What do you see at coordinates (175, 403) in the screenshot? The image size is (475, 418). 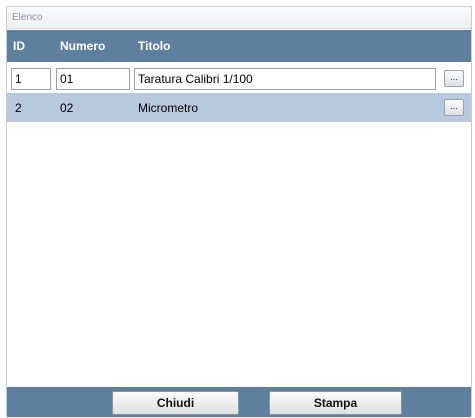 I see `close-button: Chiudi` at bounding box center [175, 403].